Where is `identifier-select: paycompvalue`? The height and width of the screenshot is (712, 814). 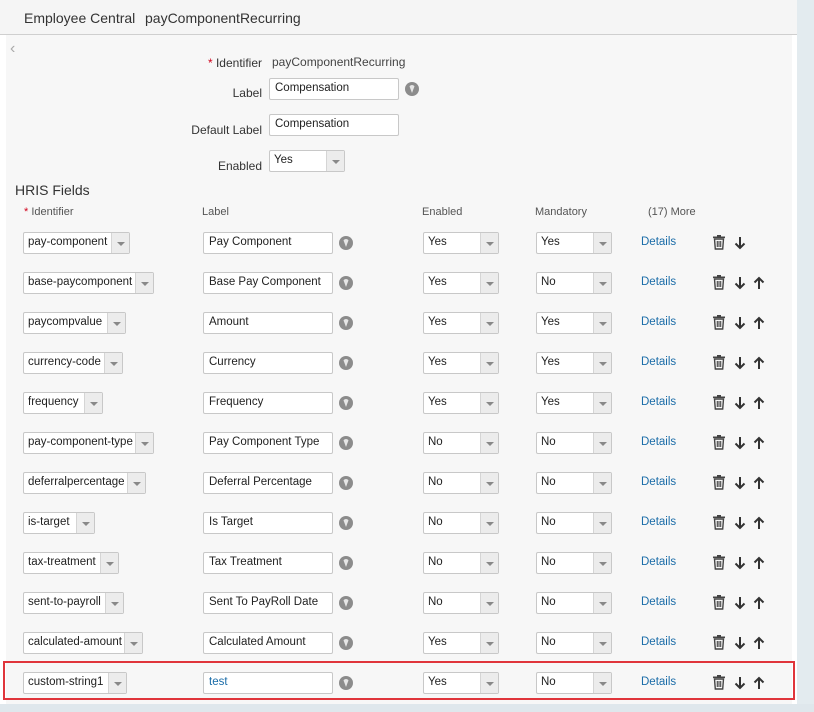
identifier-select: paycompvalue is located at coordinates (74, 323).